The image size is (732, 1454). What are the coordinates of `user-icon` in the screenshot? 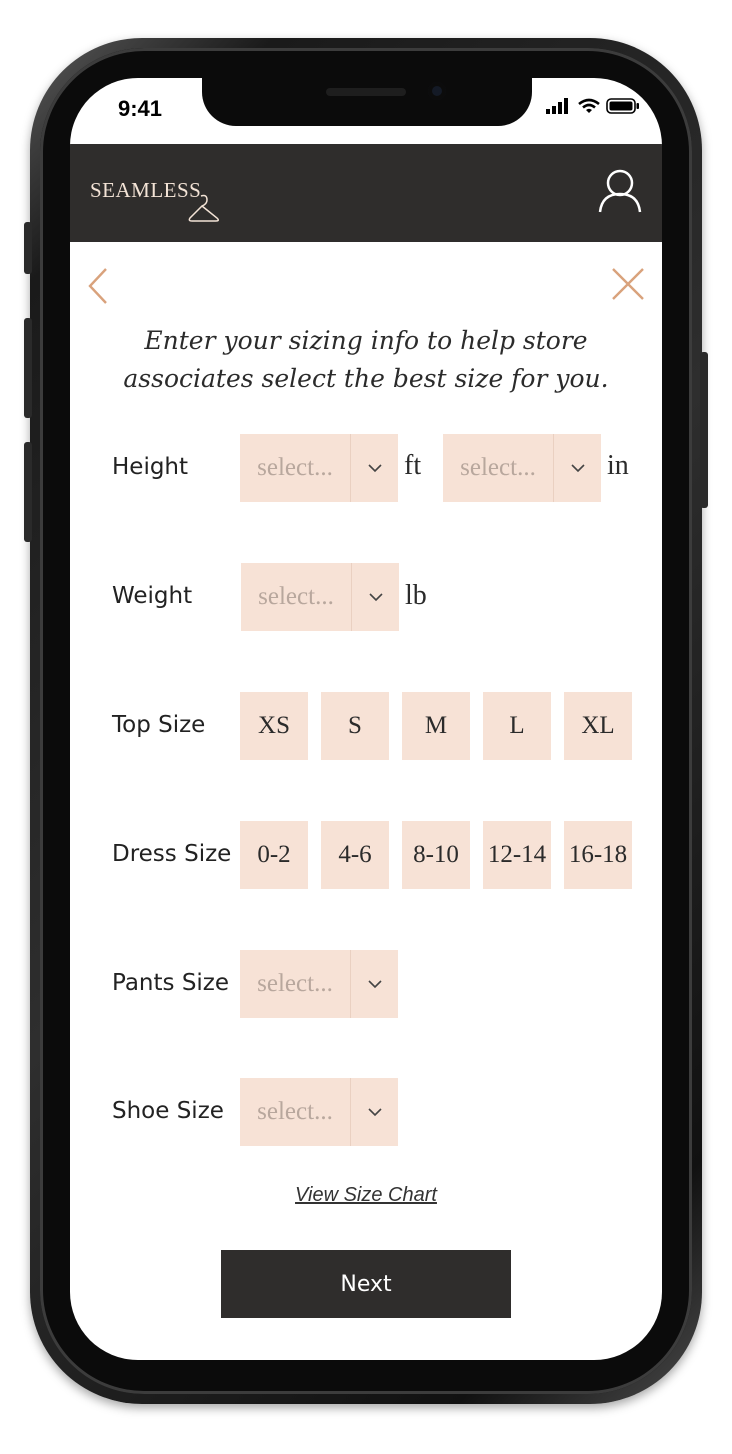 It's located at (620, 191).